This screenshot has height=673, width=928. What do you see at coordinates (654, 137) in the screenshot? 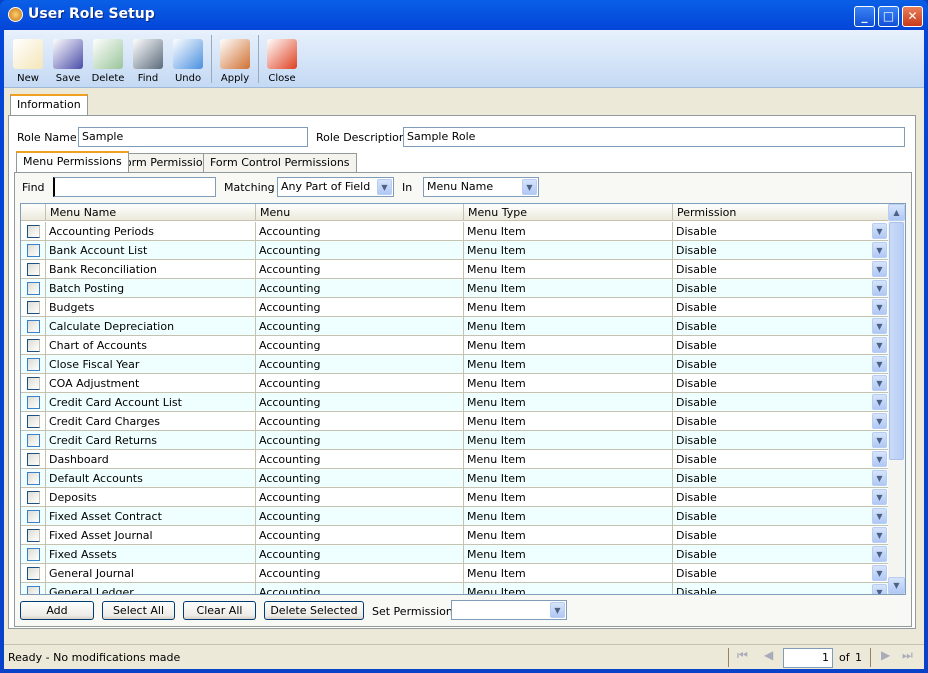
I see `role-description-input: Sample Role` at bounding box center [654, 137].